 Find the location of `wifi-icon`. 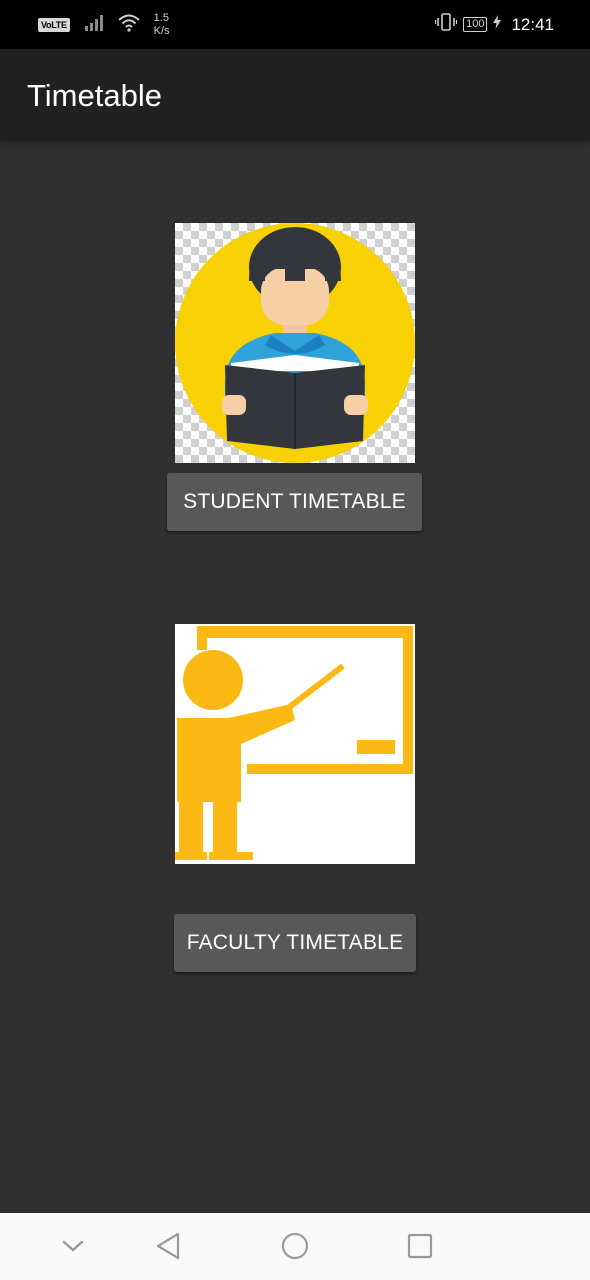

wifi-icon is located at coordinates (129, 25).